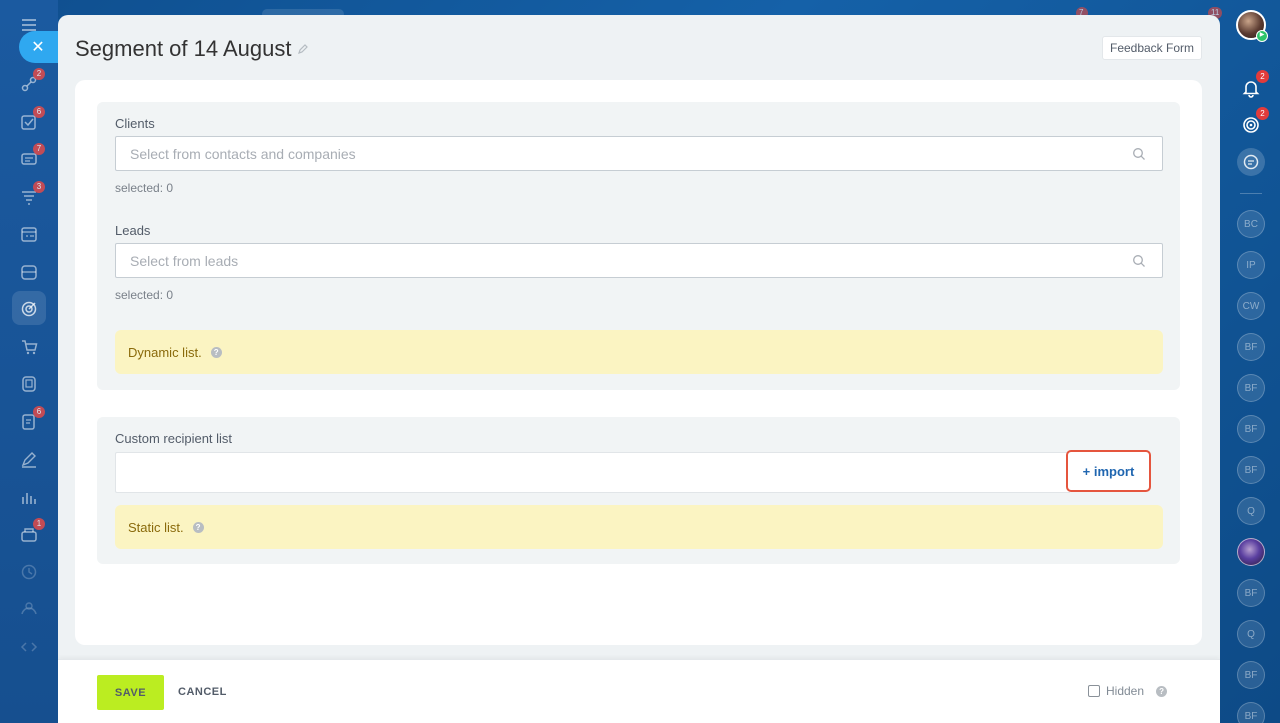 This screenshot has height=723, width=1280. I want to click on groups-icon, so click(29, 609).